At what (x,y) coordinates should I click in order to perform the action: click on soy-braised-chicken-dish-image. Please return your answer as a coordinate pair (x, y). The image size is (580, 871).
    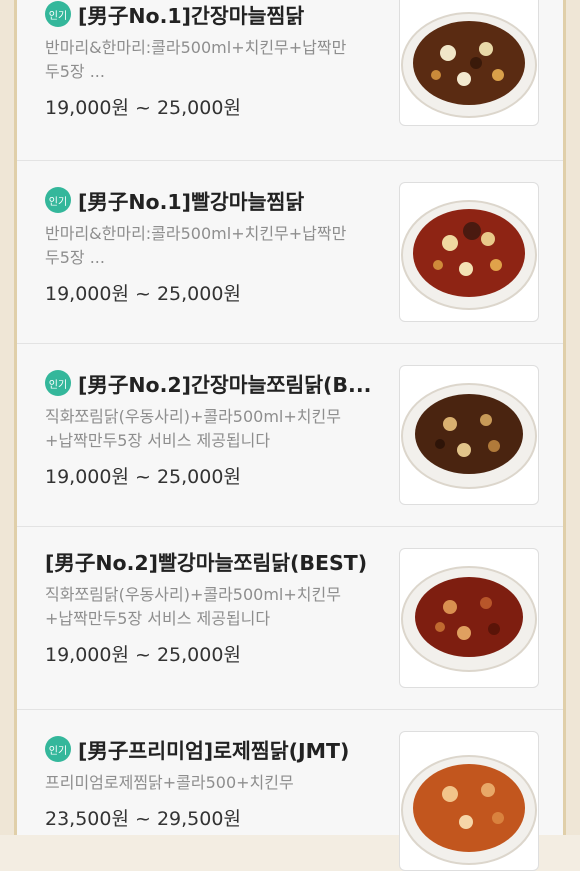
    Looking at the image, I should click on (469, 63).